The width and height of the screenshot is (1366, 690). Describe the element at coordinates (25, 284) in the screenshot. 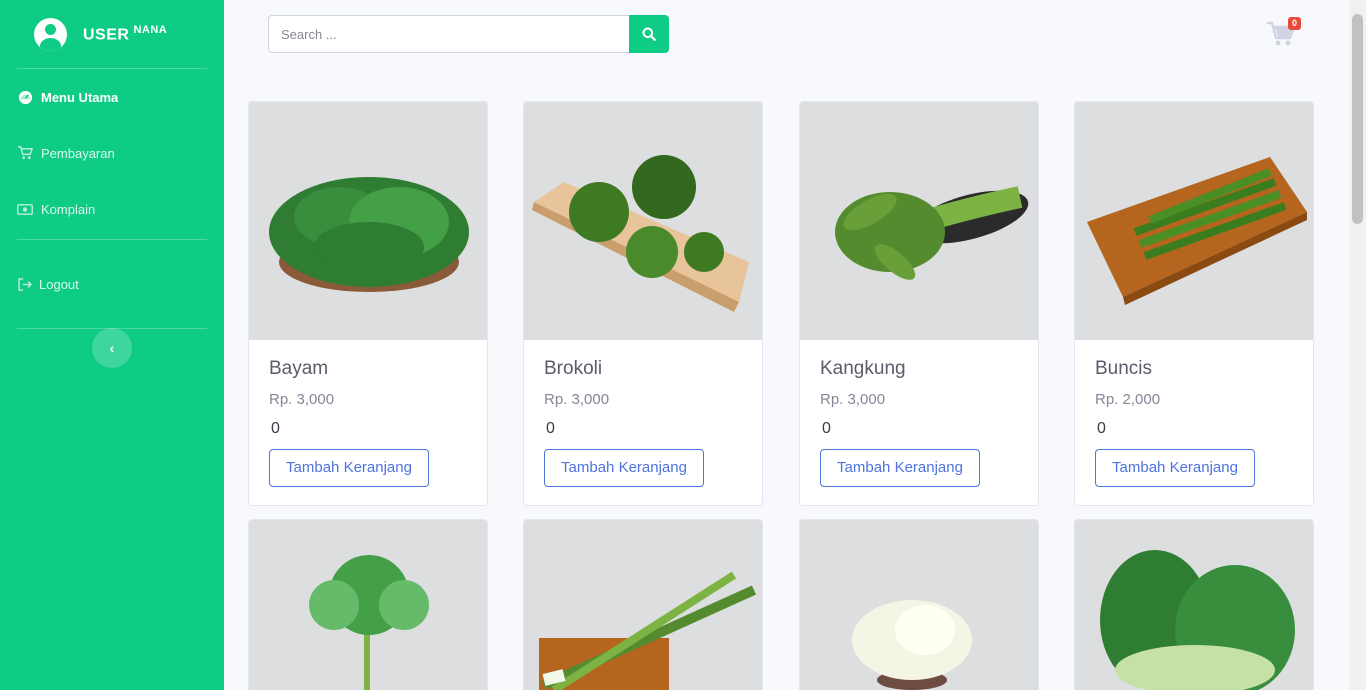

I see `logout-icon` at that location.